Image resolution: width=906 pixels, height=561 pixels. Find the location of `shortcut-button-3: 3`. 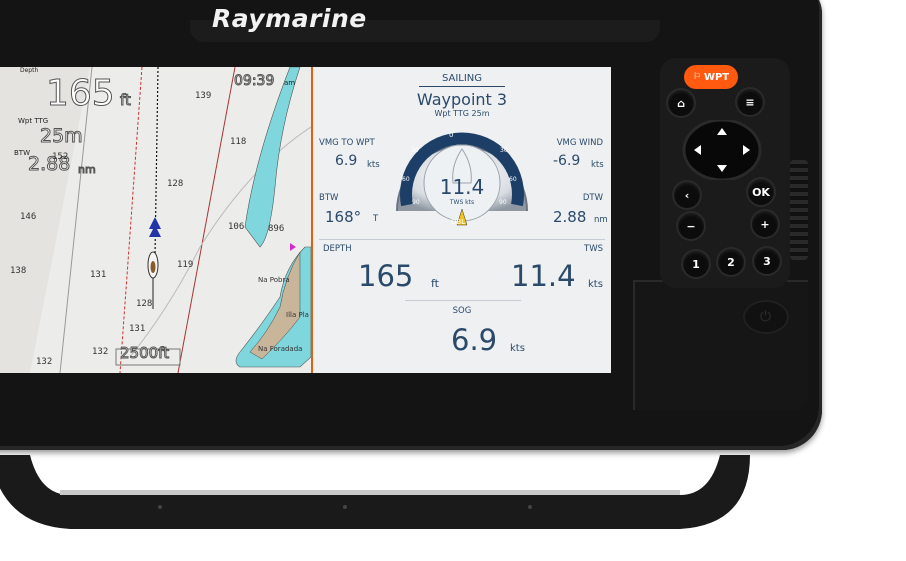

shortcut-button-3: 3 is located at coordinates (767, 261).